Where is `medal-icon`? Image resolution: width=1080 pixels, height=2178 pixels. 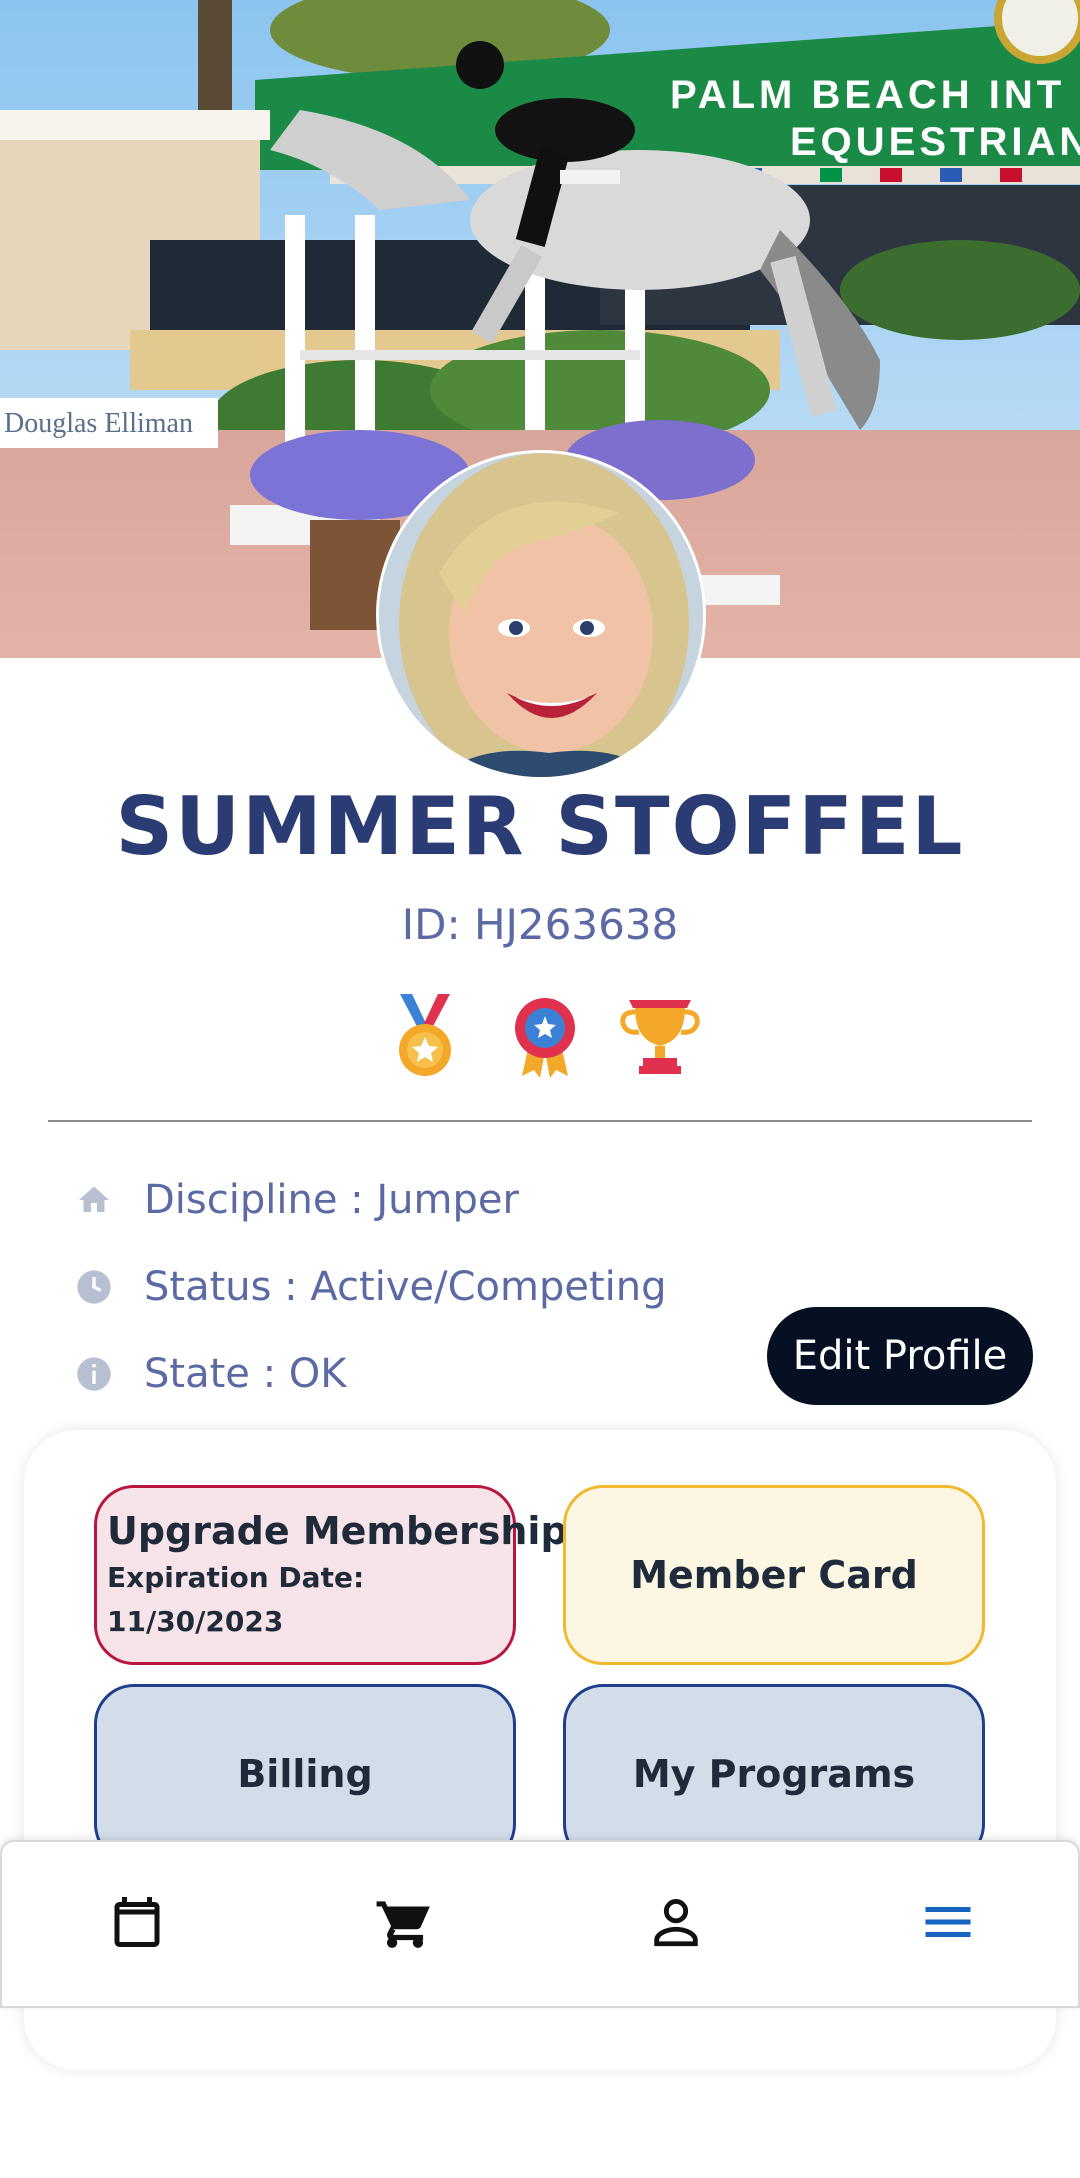
medal-icon is located at coordinates (425, 1035).